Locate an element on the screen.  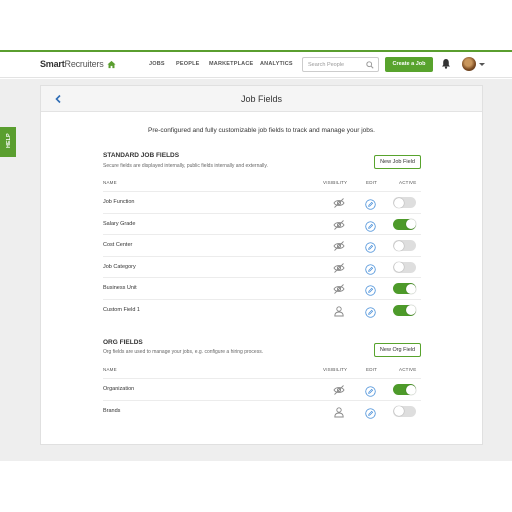
help-label: HELP is located at coordinates (9, 140).